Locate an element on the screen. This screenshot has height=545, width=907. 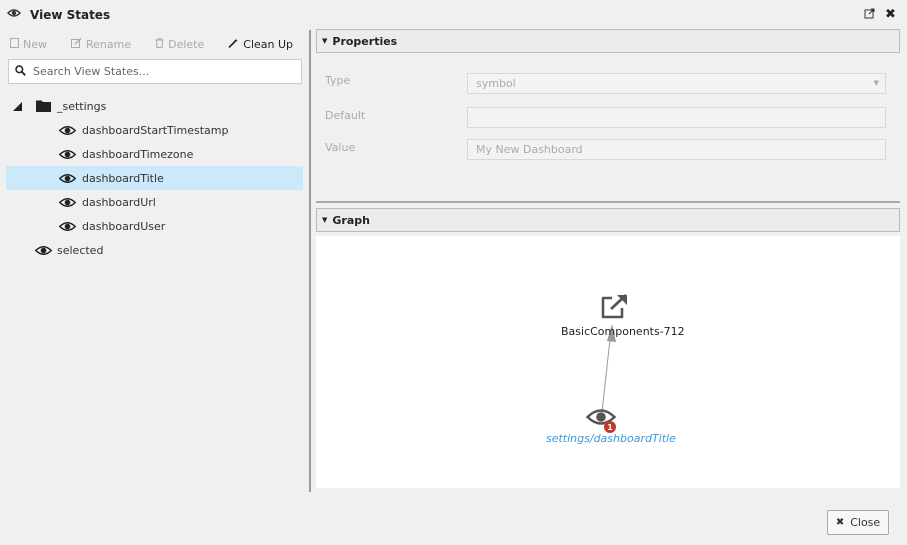
view-states-toolbar: New Rename Delete Clean Up is located at coordinates (163, 44).